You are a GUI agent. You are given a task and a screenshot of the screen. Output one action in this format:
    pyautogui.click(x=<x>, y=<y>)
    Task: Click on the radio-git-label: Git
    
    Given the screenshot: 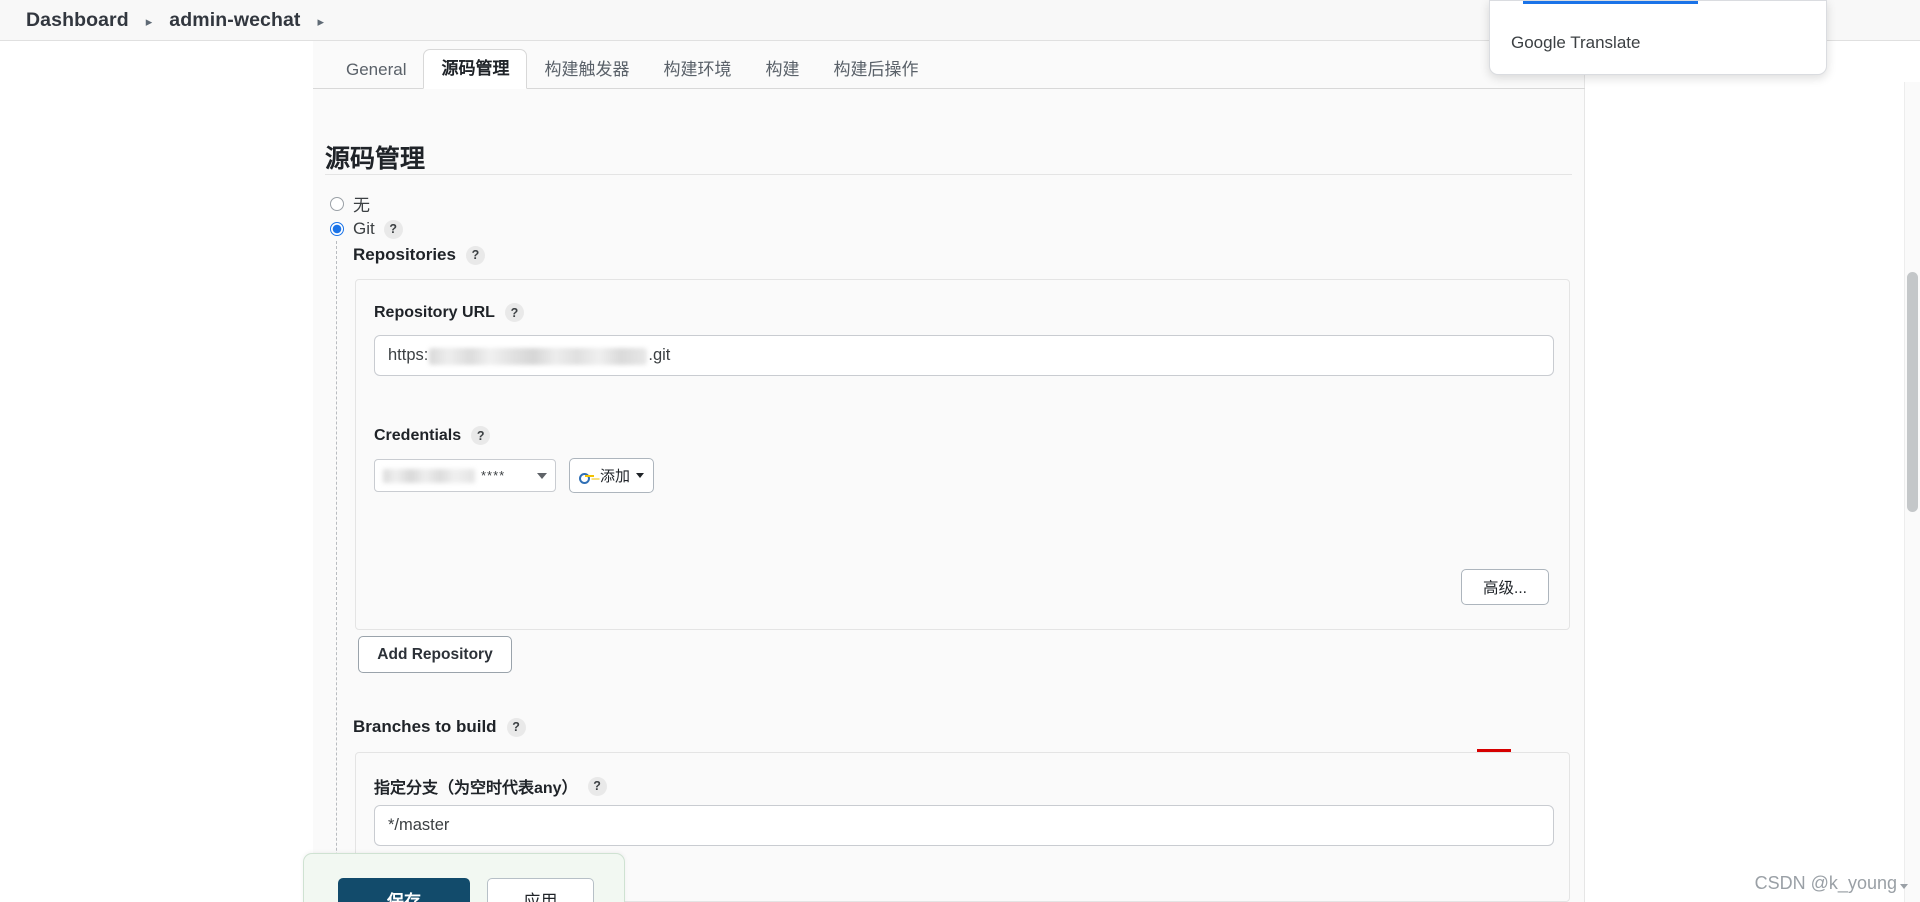 What is the action you would take?
    pyautogui.click(x=364, y=228)
    